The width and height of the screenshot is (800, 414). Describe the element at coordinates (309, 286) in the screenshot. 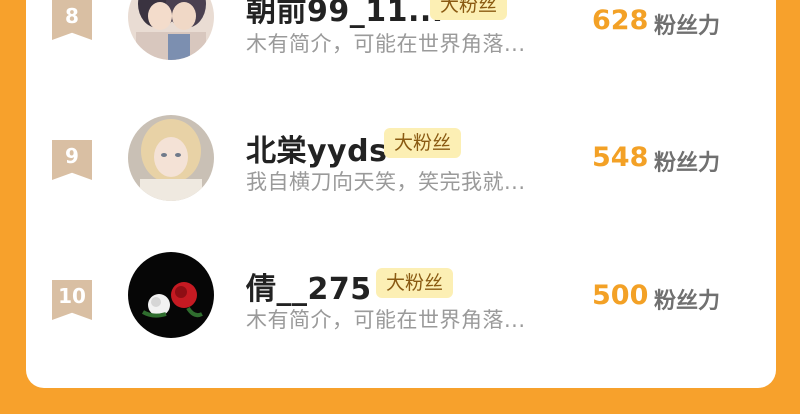

I see `username: 倩__275` at that location.